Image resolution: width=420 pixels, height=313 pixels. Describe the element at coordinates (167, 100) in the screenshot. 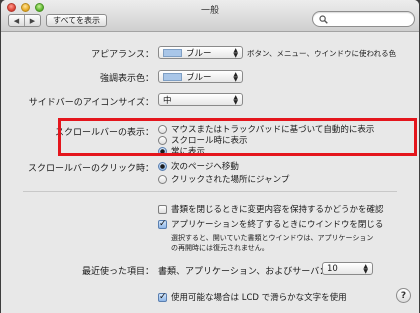

I see `sidebar-icon-size-value: 中` at that location.